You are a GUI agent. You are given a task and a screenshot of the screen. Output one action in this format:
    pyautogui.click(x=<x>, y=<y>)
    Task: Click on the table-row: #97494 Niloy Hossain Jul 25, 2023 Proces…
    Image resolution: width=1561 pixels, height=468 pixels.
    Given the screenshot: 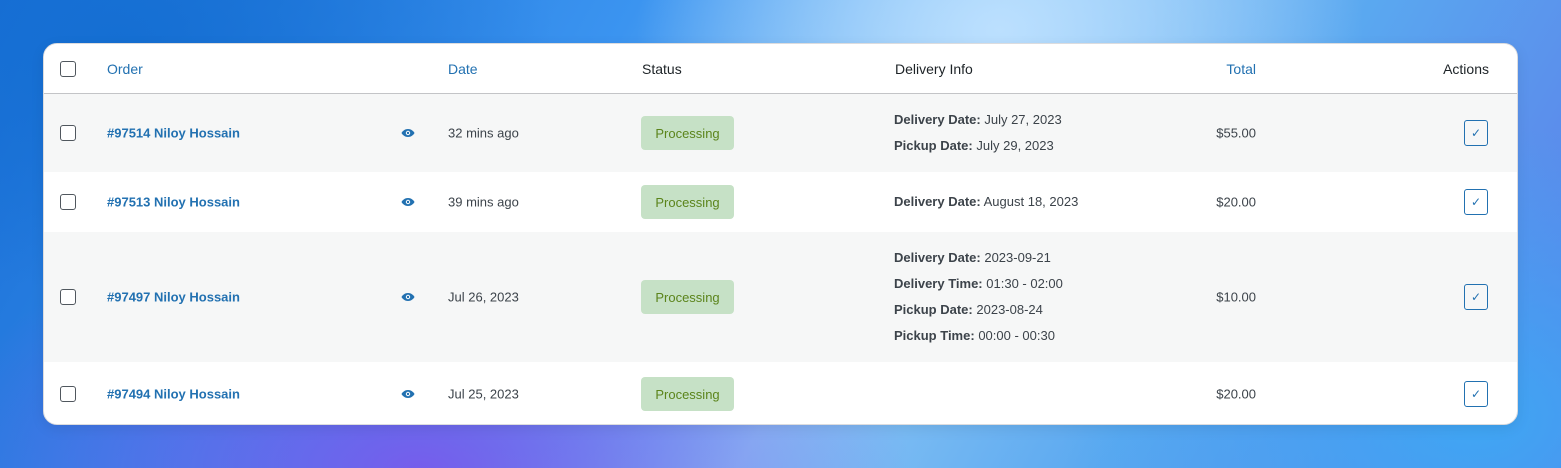 What is the action you would take?
    pyautogui.click(x=780, y=393)
    